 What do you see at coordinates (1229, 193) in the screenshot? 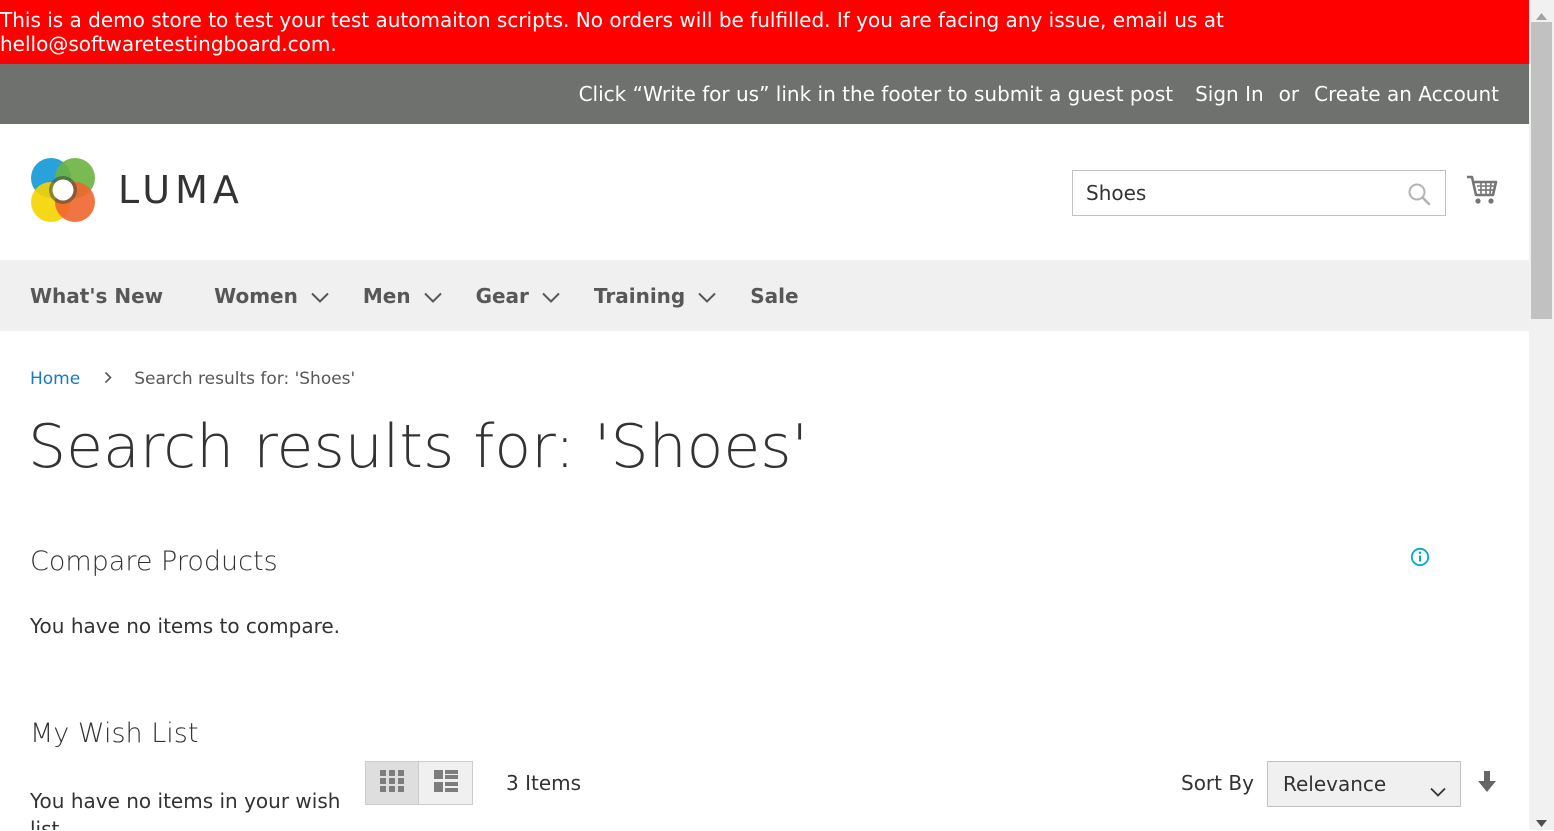
I see `search-input` at bounding box center [1229, 193].